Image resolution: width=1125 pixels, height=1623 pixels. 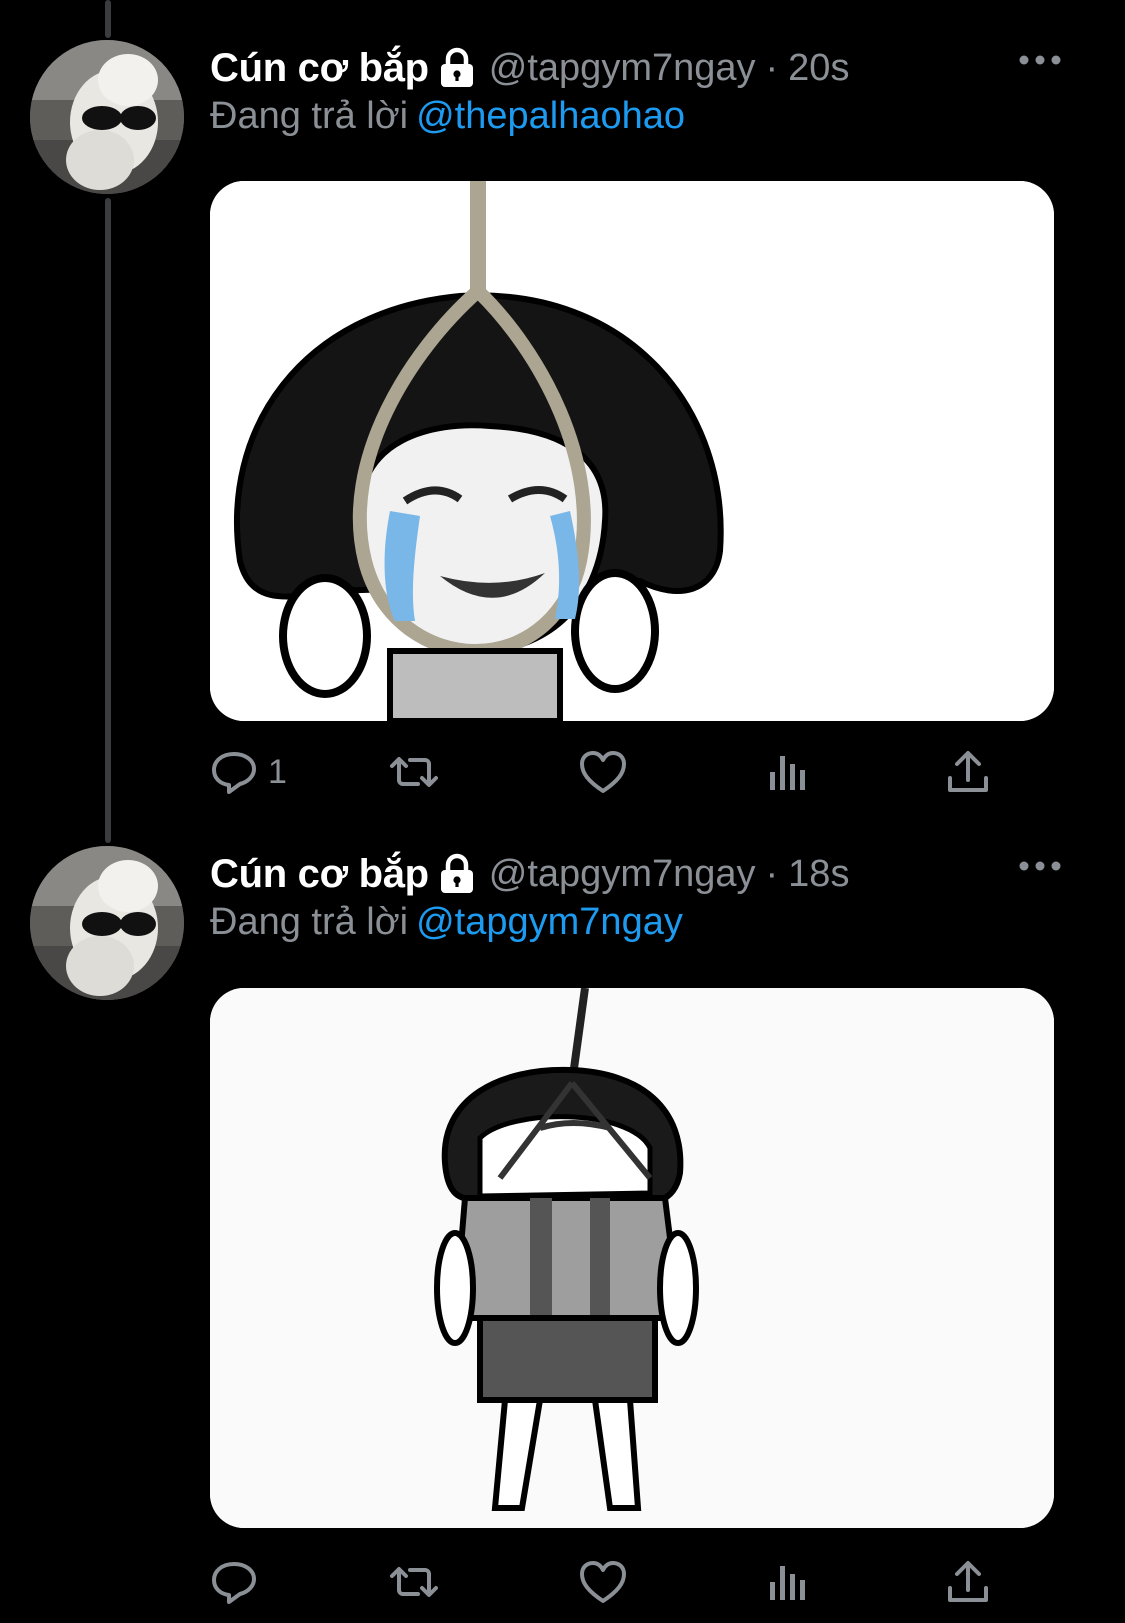 I want to click on tweet-header: Cún cơ bắp @tapgym7ngay · 18s, so click(x=637, y=874).